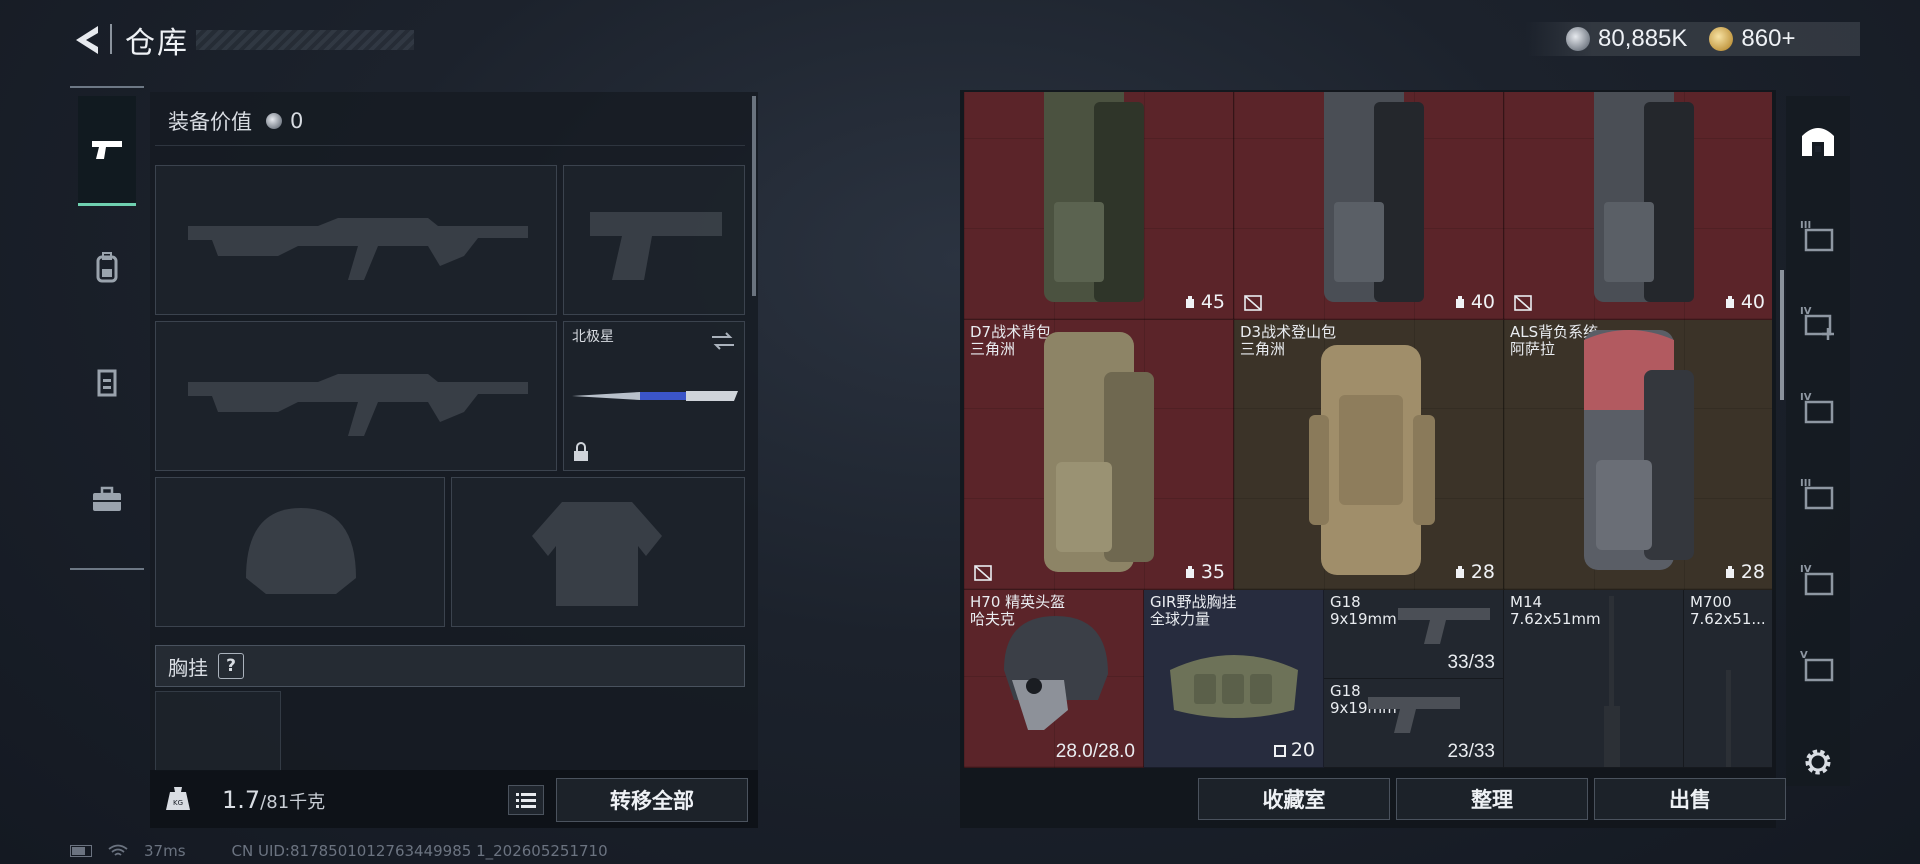 This screenshot has height=864, width=1920. I want to click on rack-iii-b-icon: III, so click(1817, 494).